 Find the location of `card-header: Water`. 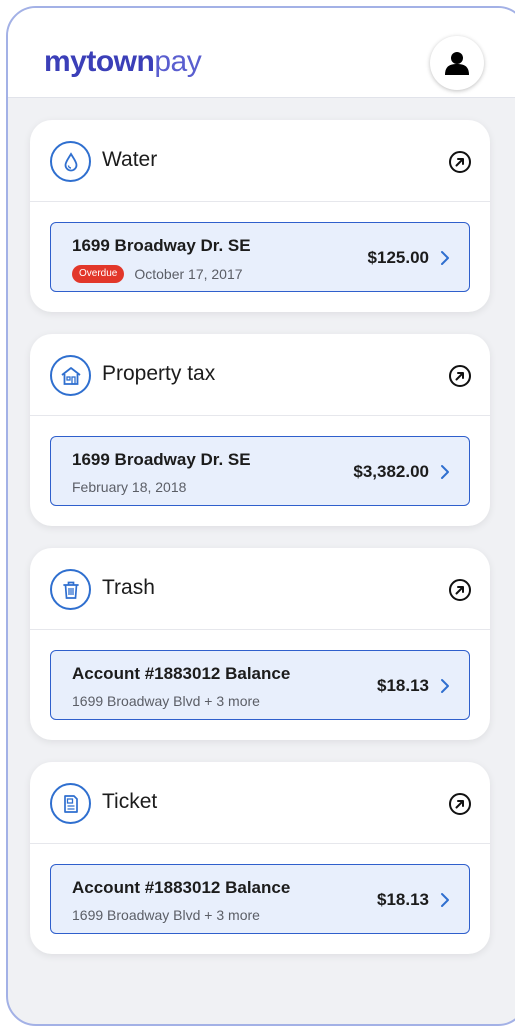

card-header: Water is located at coordinates (260, 161).